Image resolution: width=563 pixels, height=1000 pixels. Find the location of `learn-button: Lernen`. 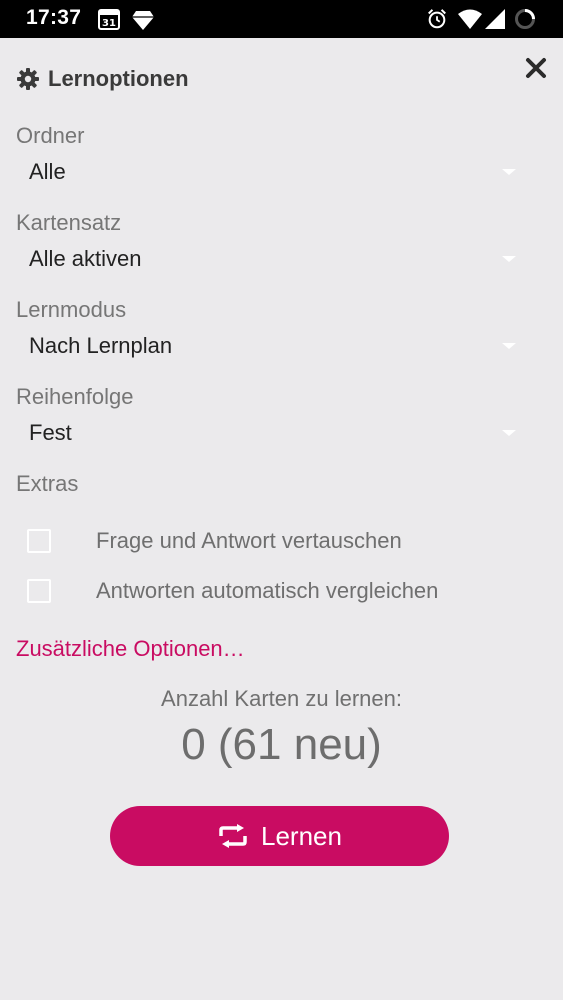

learn-button: Lernen is located at coordinates (279, 836).